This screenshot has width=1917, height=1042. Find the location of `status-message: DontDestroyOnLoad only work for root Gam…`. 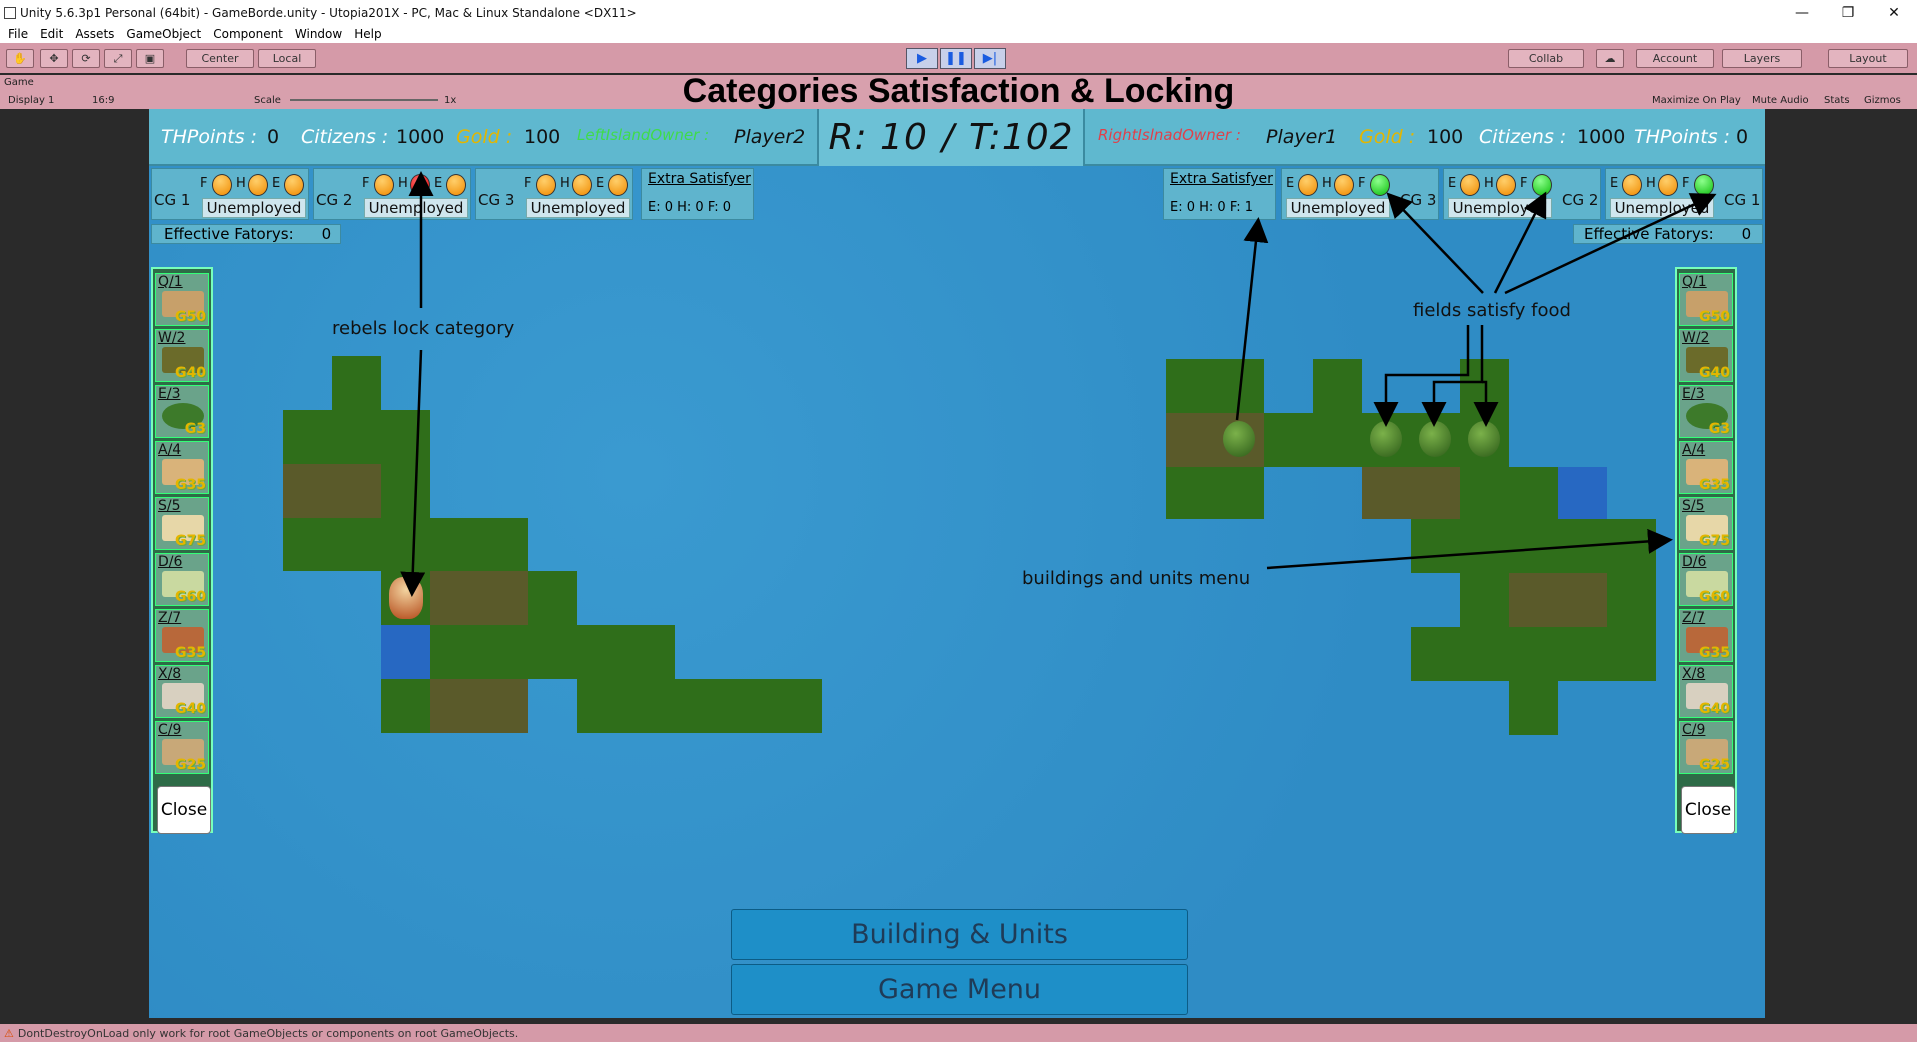

status-message: DontDestroyOnLoad only work for root Gam… is located at coordinates (268, 1033).